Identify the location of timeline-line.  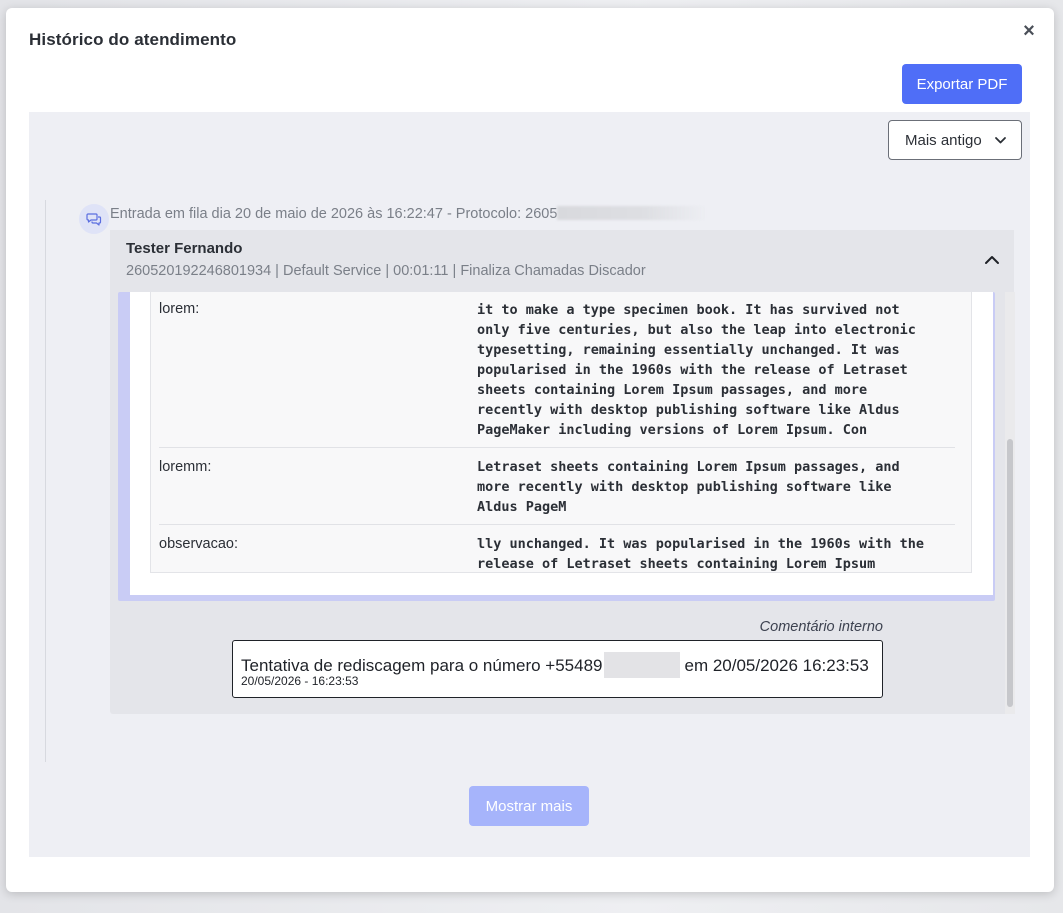
(45, 481).